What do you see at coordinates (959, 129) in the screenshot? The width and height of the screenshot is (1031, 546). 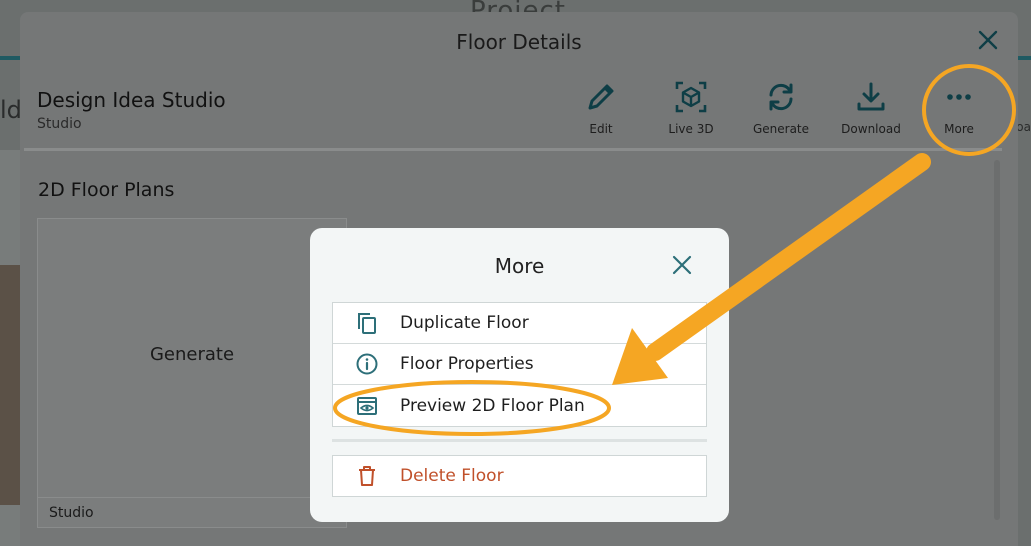 I see `more-label: More` at bounding box center [959, 129].